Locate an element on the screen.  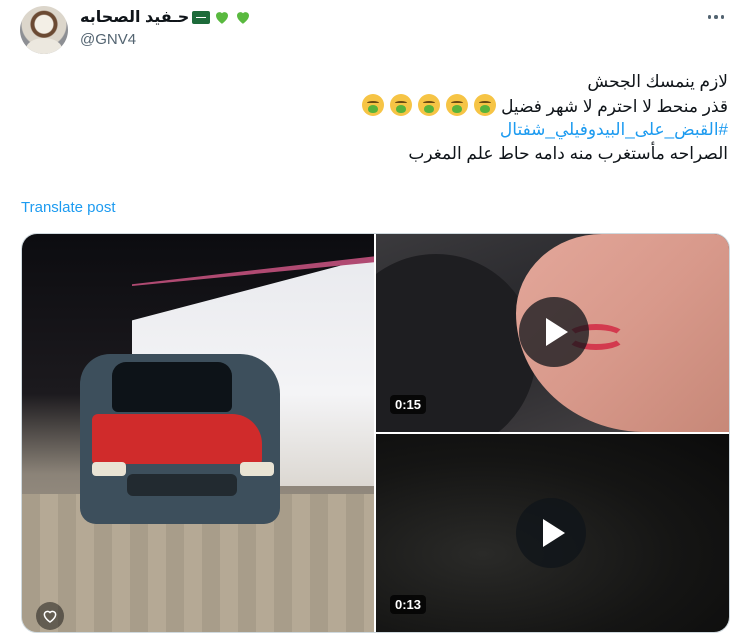
tweet-line-2: قذر منحط لا احترم لا شهر فضيل is located at coordinates (374, 106).